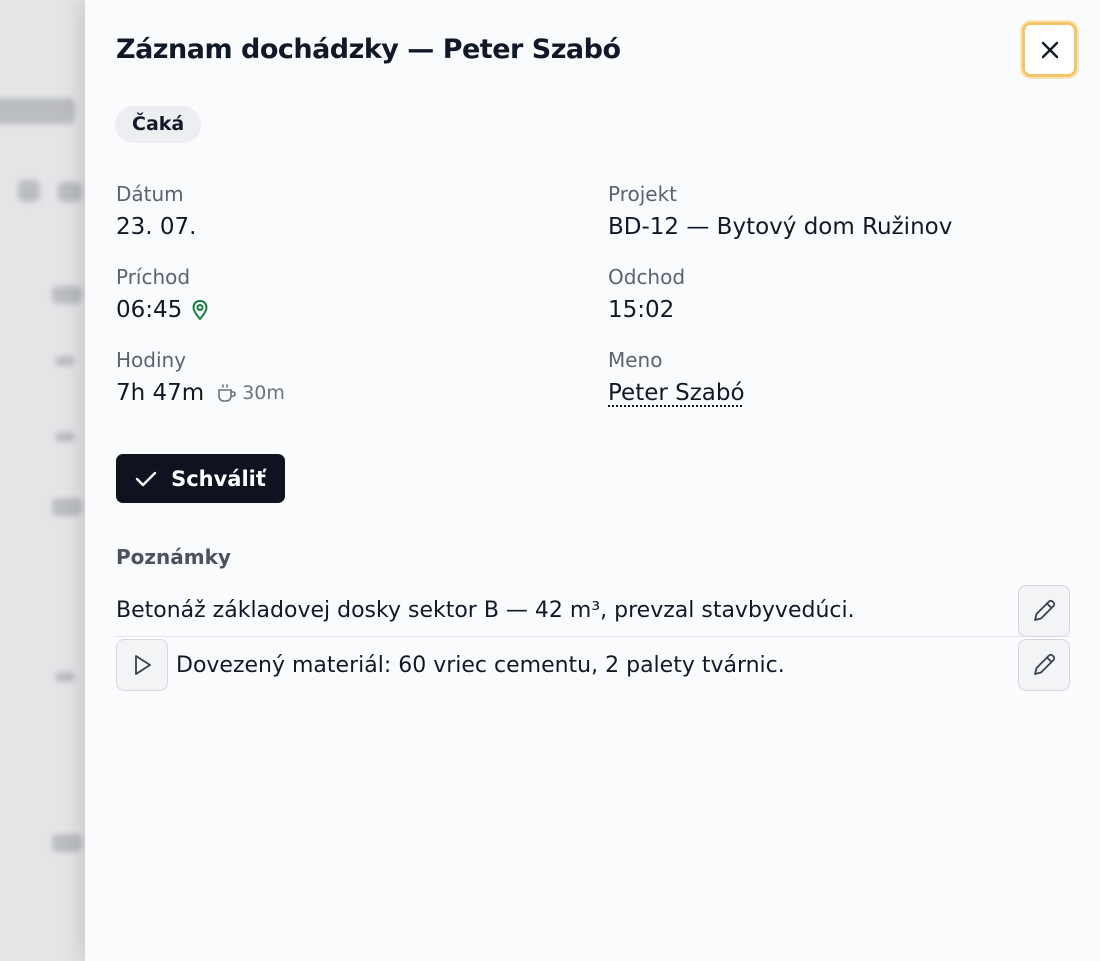  I want to click on hours-label: Hodiny, so click(151, 360).